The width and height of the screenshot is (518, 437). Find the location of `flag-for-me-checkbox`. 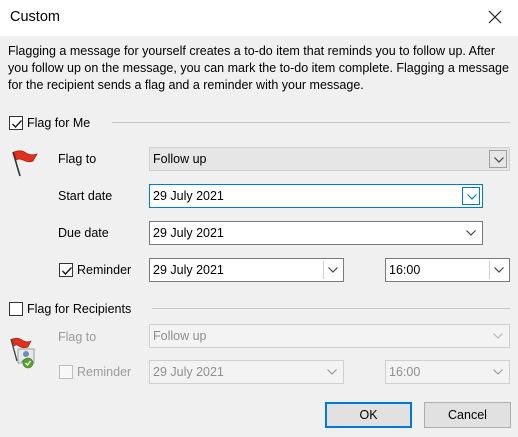

flag-for-me-checkbox is located at coordinates (16, 123).